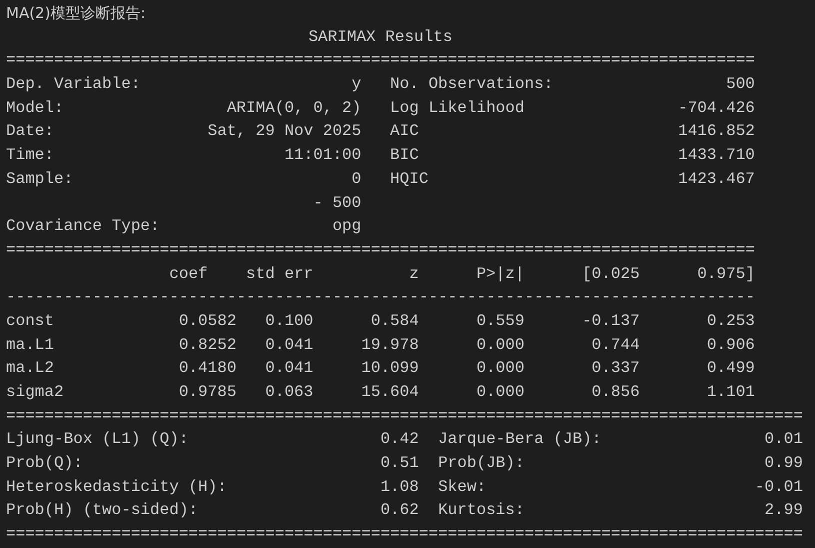 This screenshot has height=548, width=815. What do you see at coordinates (30, 369) in the screenshot?
I see `row-label: ma.L2` at bounding box center [30, 369].